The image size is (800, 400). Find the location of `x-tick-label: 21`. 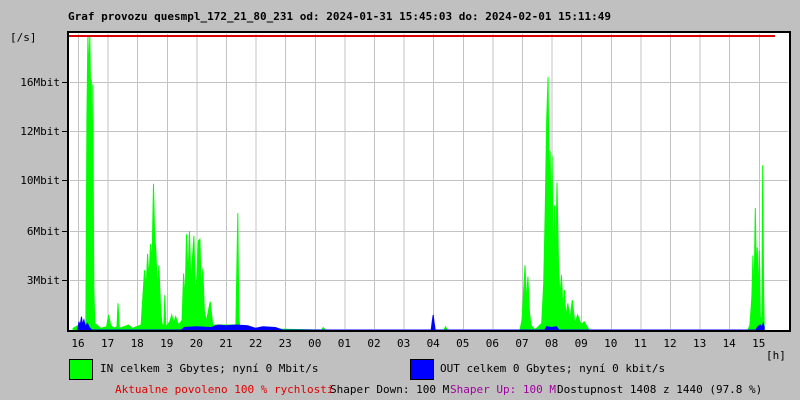

x-tick-label: 21 is located at coordinates (225, 343).